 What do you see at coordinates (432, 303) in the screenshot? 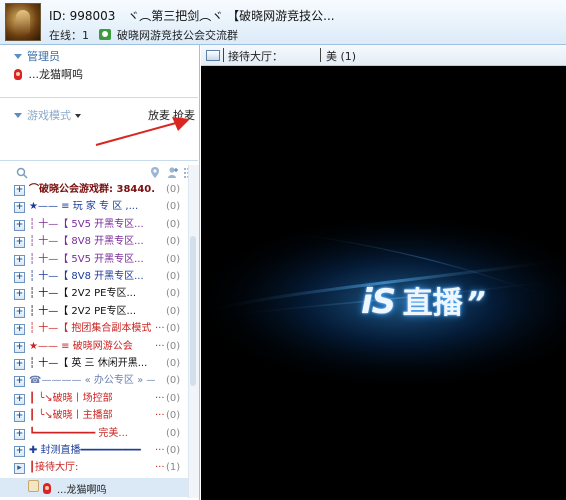
I see `logo-live-text: 直播` at bounding box center [432, 303].